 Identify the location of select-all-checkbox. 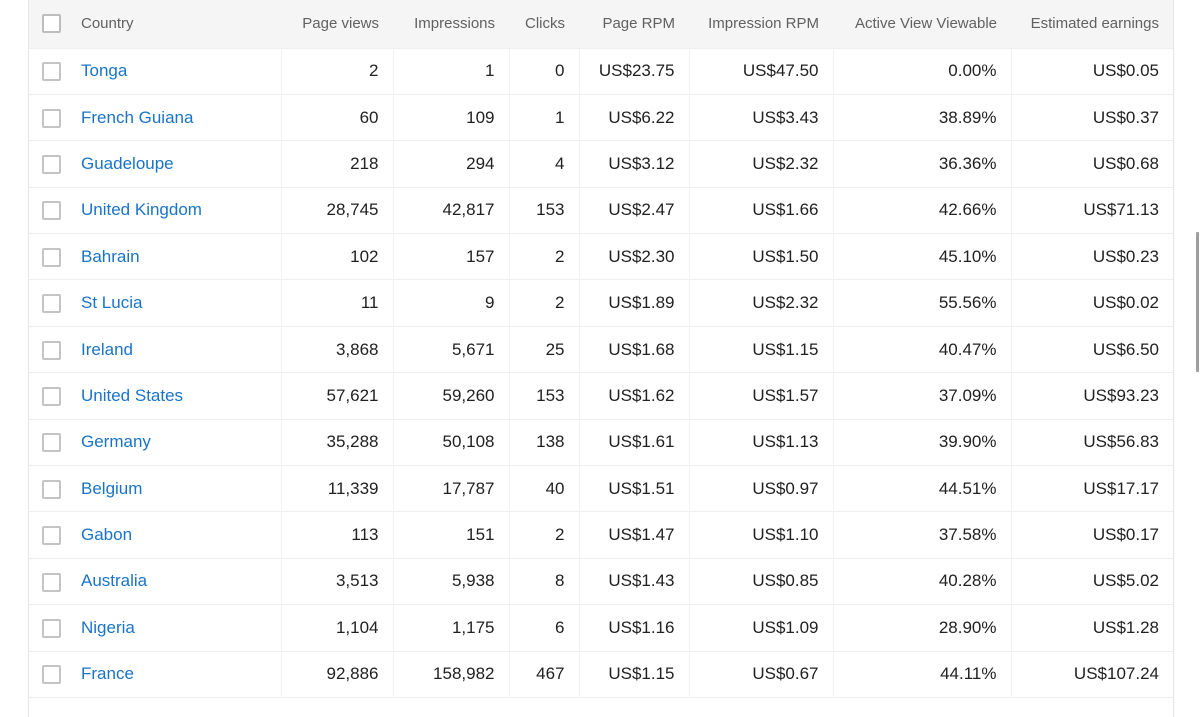
(51, 24).